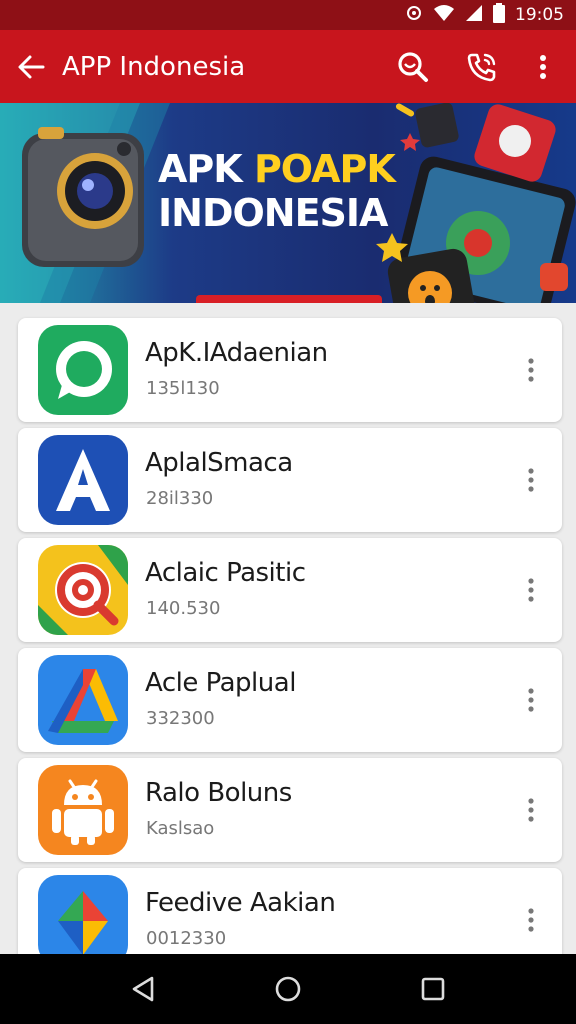 This screenshot has height=1024, width=576. I want to click on circle-home-icon, so click(288, 989).